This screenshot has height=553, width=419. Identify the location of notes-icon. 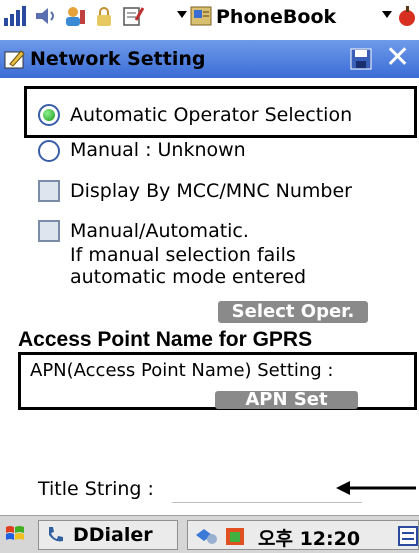
(133, 16).